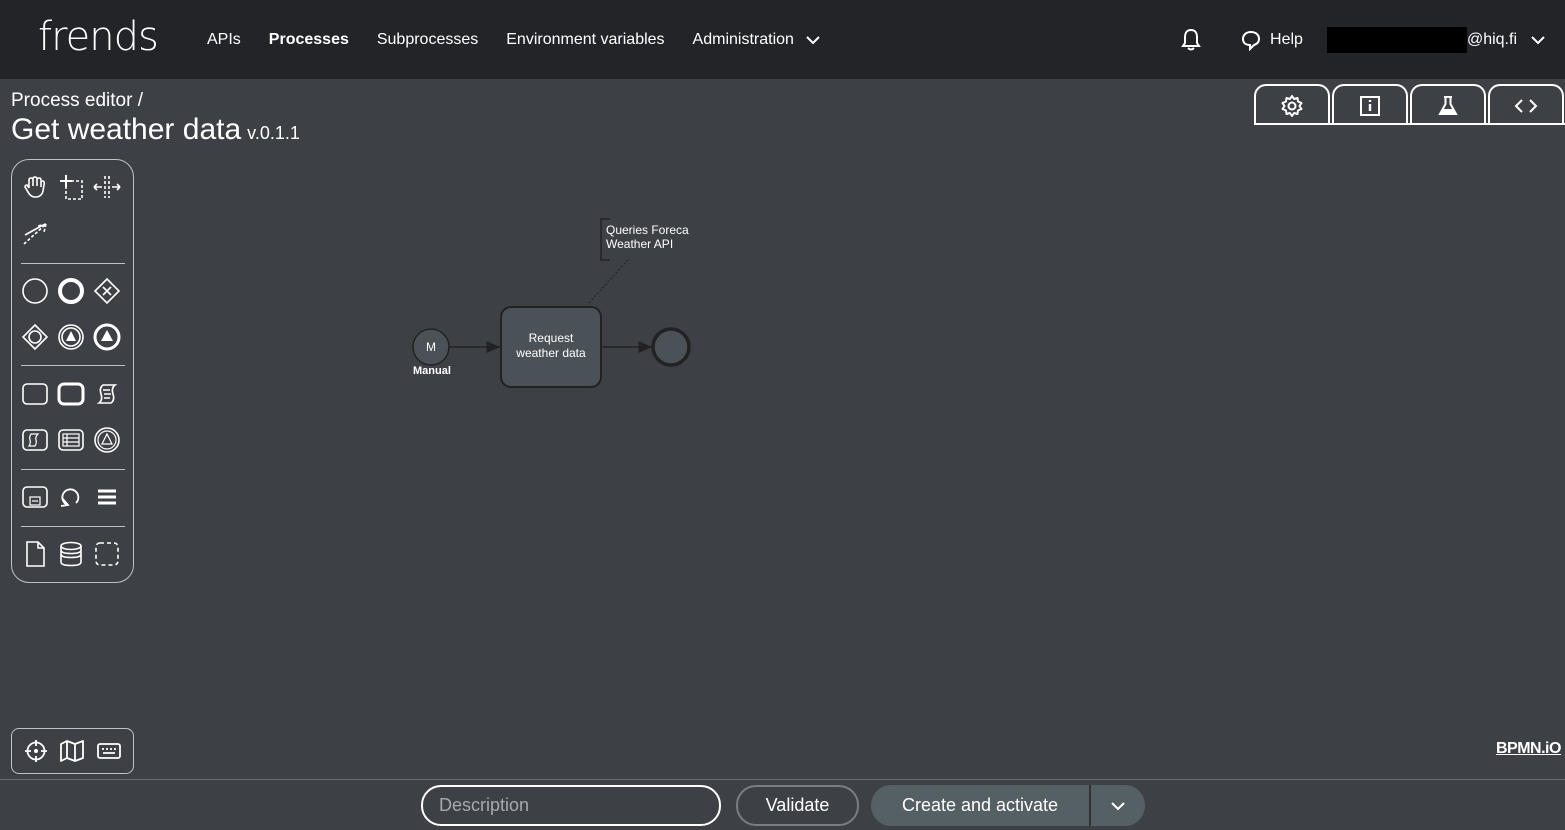  Describe the element at coordinates (35, 337) in the screenshot. I see `event-gateway-icon` at that location.